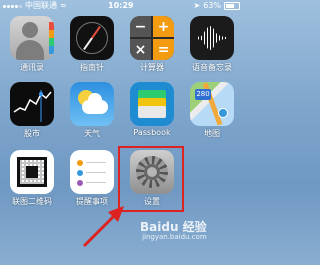 The width and height of the screenshot is (320, 265). What do you see at coordinates (92, 133) in the screenshot?
I see `app-label: 天气` at bounding box center [92, 133].